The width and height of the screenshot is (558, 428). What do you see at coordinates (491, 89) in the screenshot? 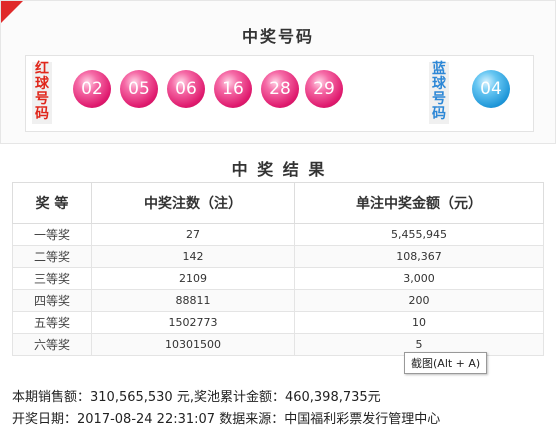
I see `blue-ball-1: 04` at bounding box center [491, 89].